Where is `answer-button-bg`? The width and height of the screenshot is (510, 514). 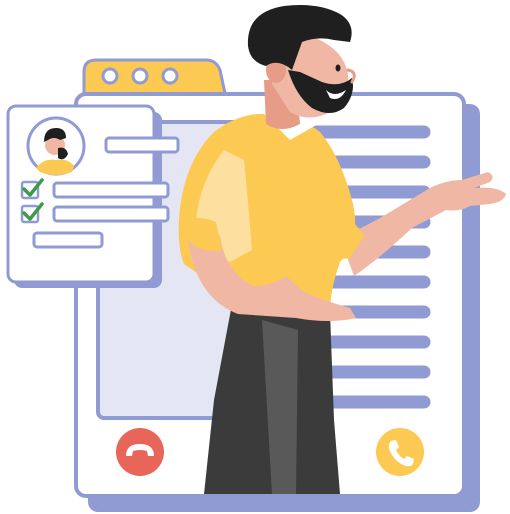 answer-button-bg is located at coordinates (400, 452).